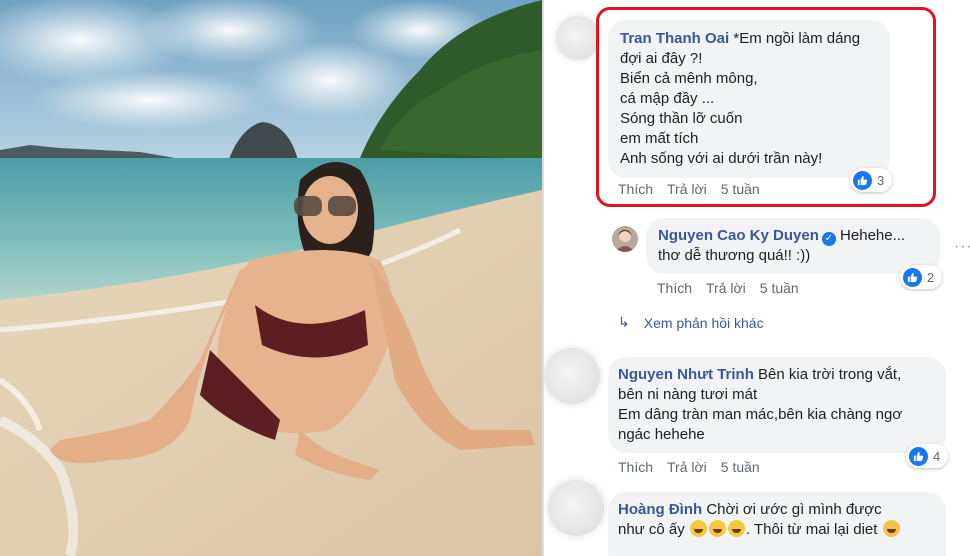  I want to click on more-options-icon: ···, so click(962, 247).